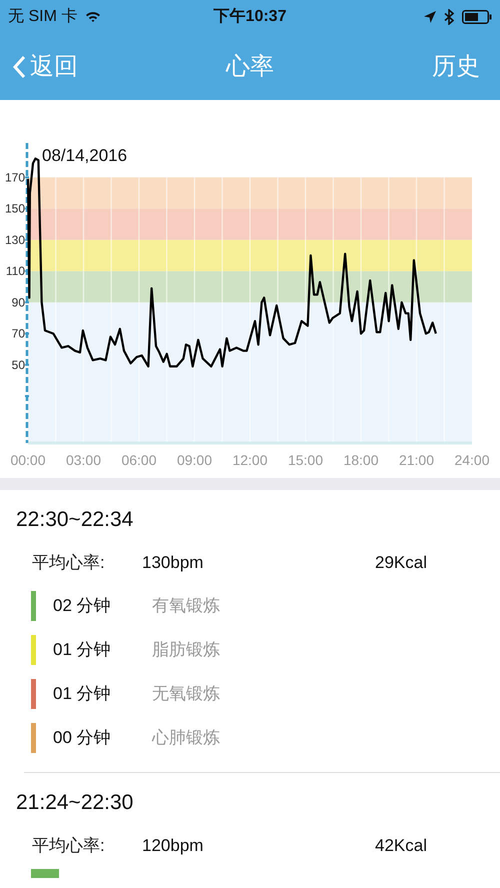 This screenshot has width=500, height=888. Describe the element at coordinates (75, 519) in the screenshot. I see `session-time: 22:30~22:34` at that location.